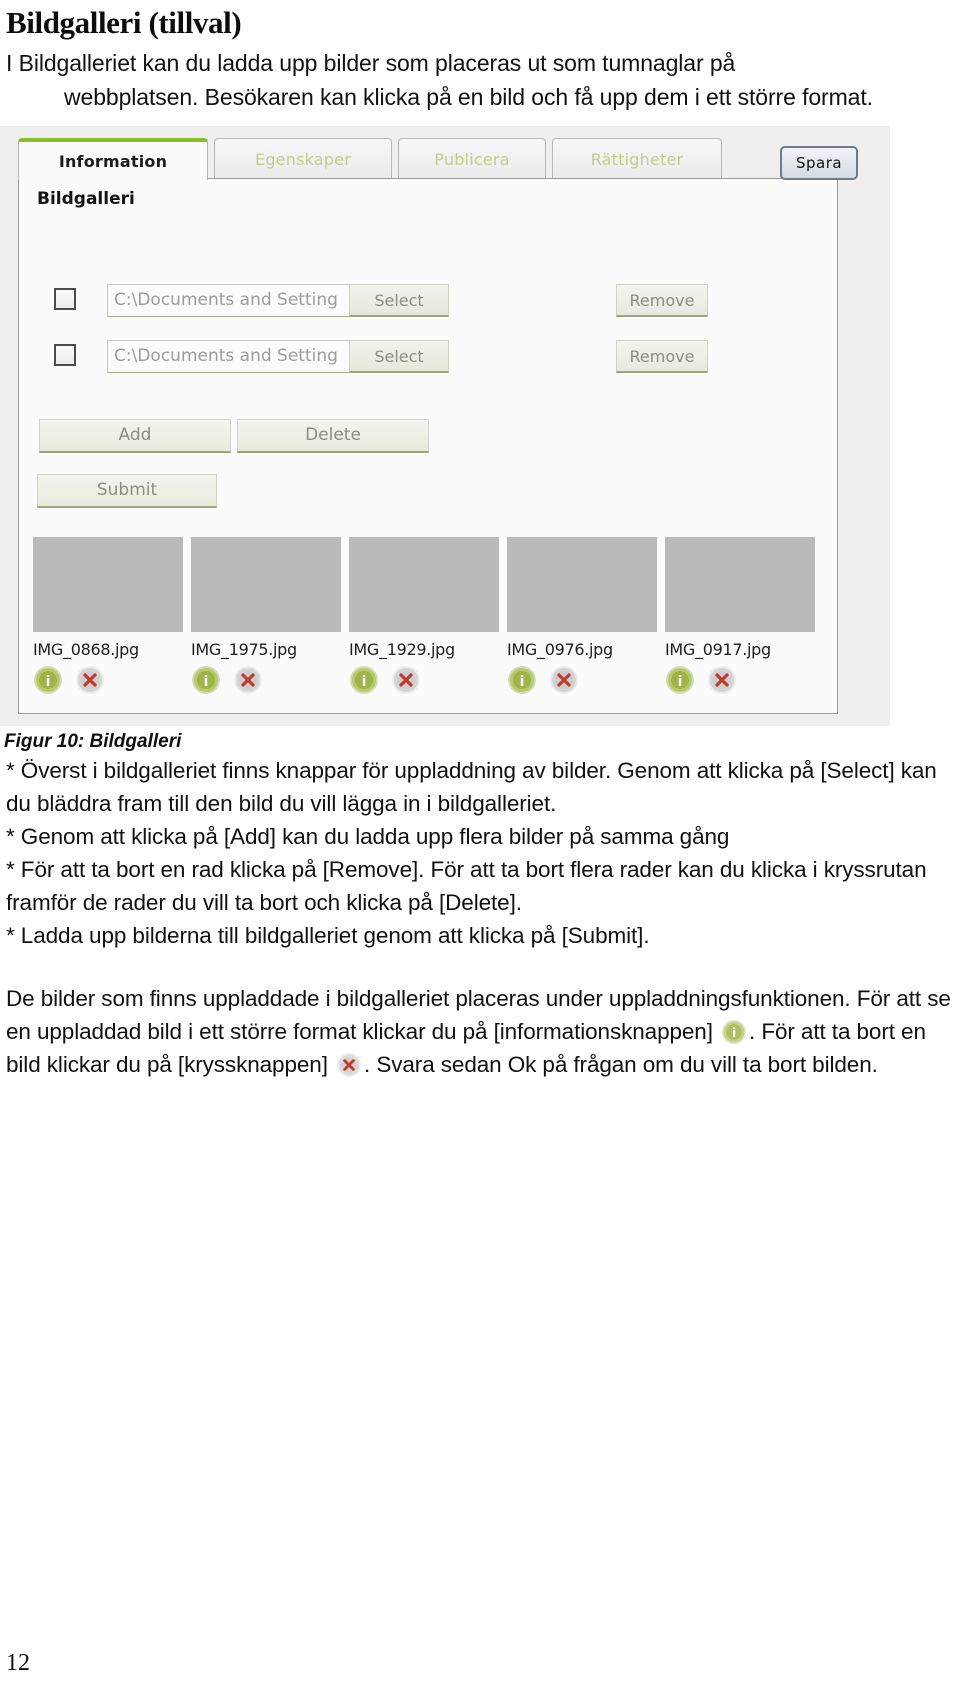 The width and height of the screenshot is (960, 1693). I want to click on panel-title: Bildgalleri, so click(86, 199).